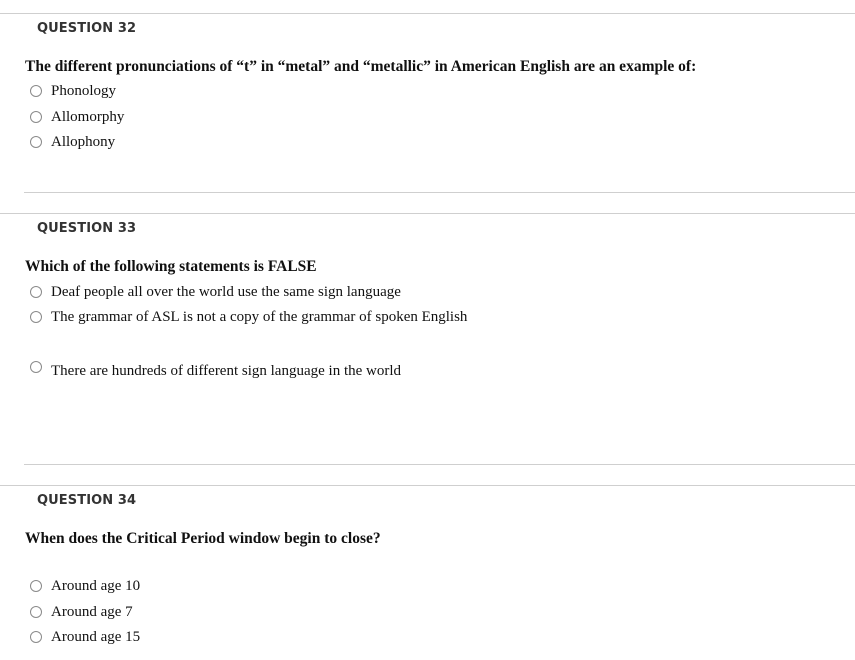 The height and width of the screenshot is (660, 855). I want to click on option-label: Phonology, so click(84, 90).